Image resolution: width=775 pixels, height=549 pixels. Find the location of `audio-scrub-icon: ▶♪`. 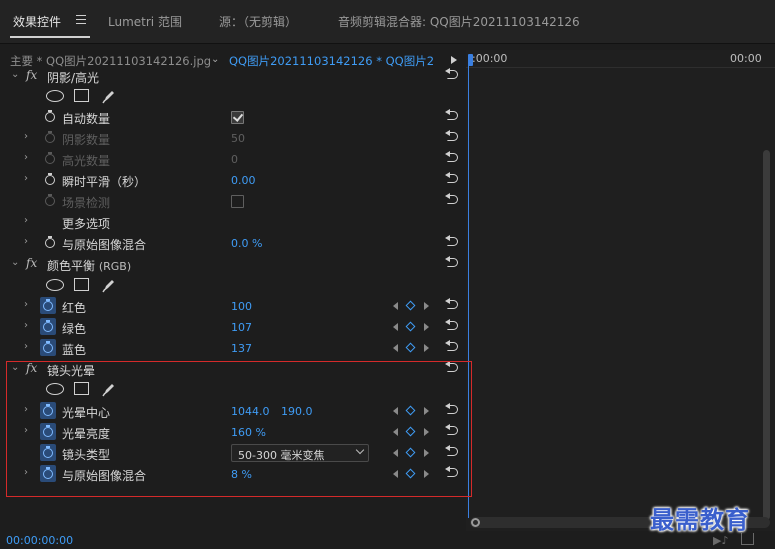

audio-scrub-icon: ▶♪ is located at coordinates (720, 540).